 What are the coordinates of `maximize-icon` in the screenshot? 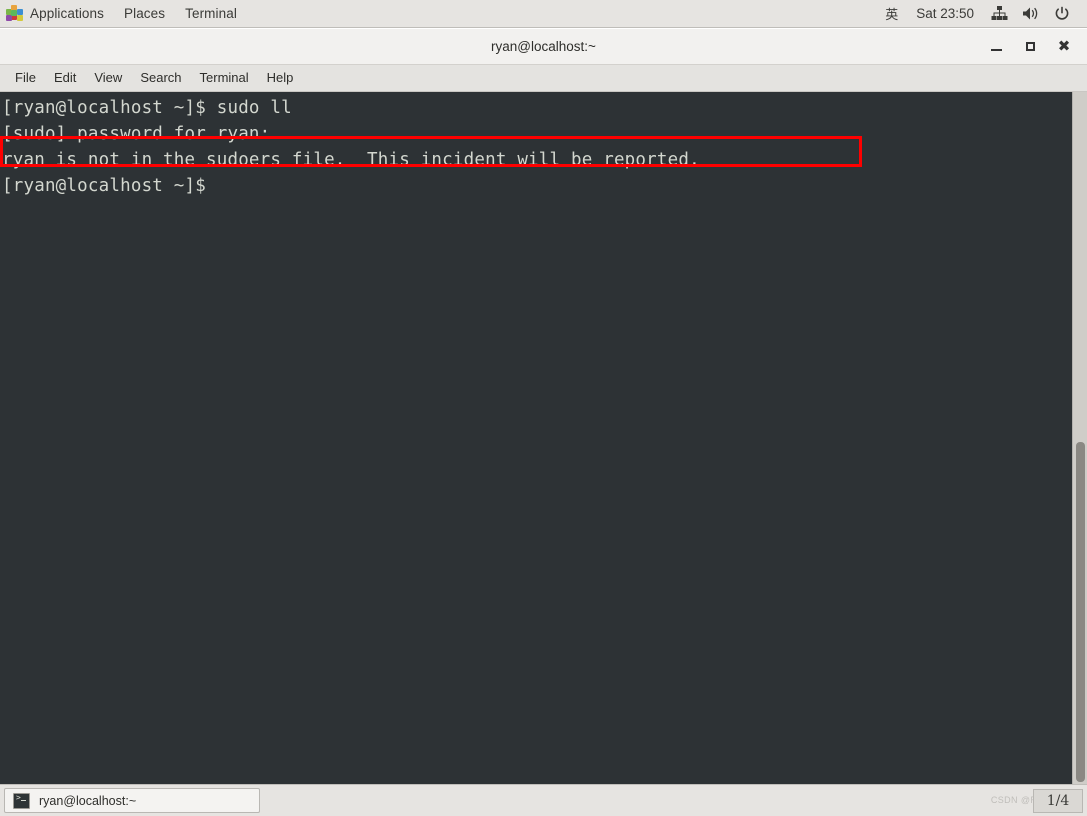 It's located at (1030, 46).